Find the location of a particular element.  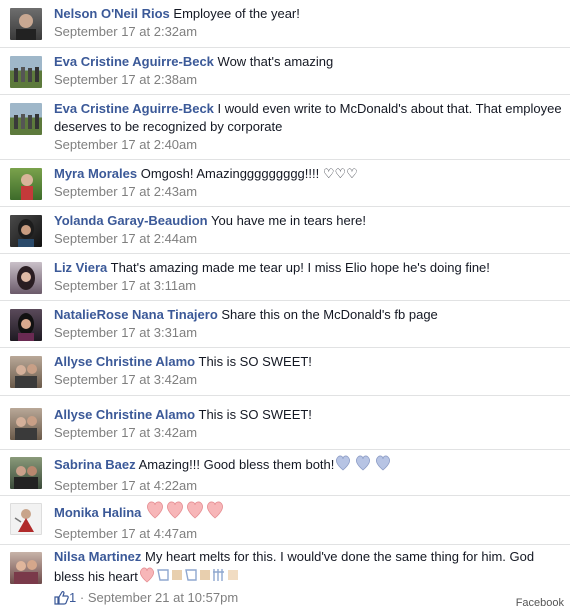

commenter-name: Nelson O'Neil Rios is located at coordinates (112, 13).